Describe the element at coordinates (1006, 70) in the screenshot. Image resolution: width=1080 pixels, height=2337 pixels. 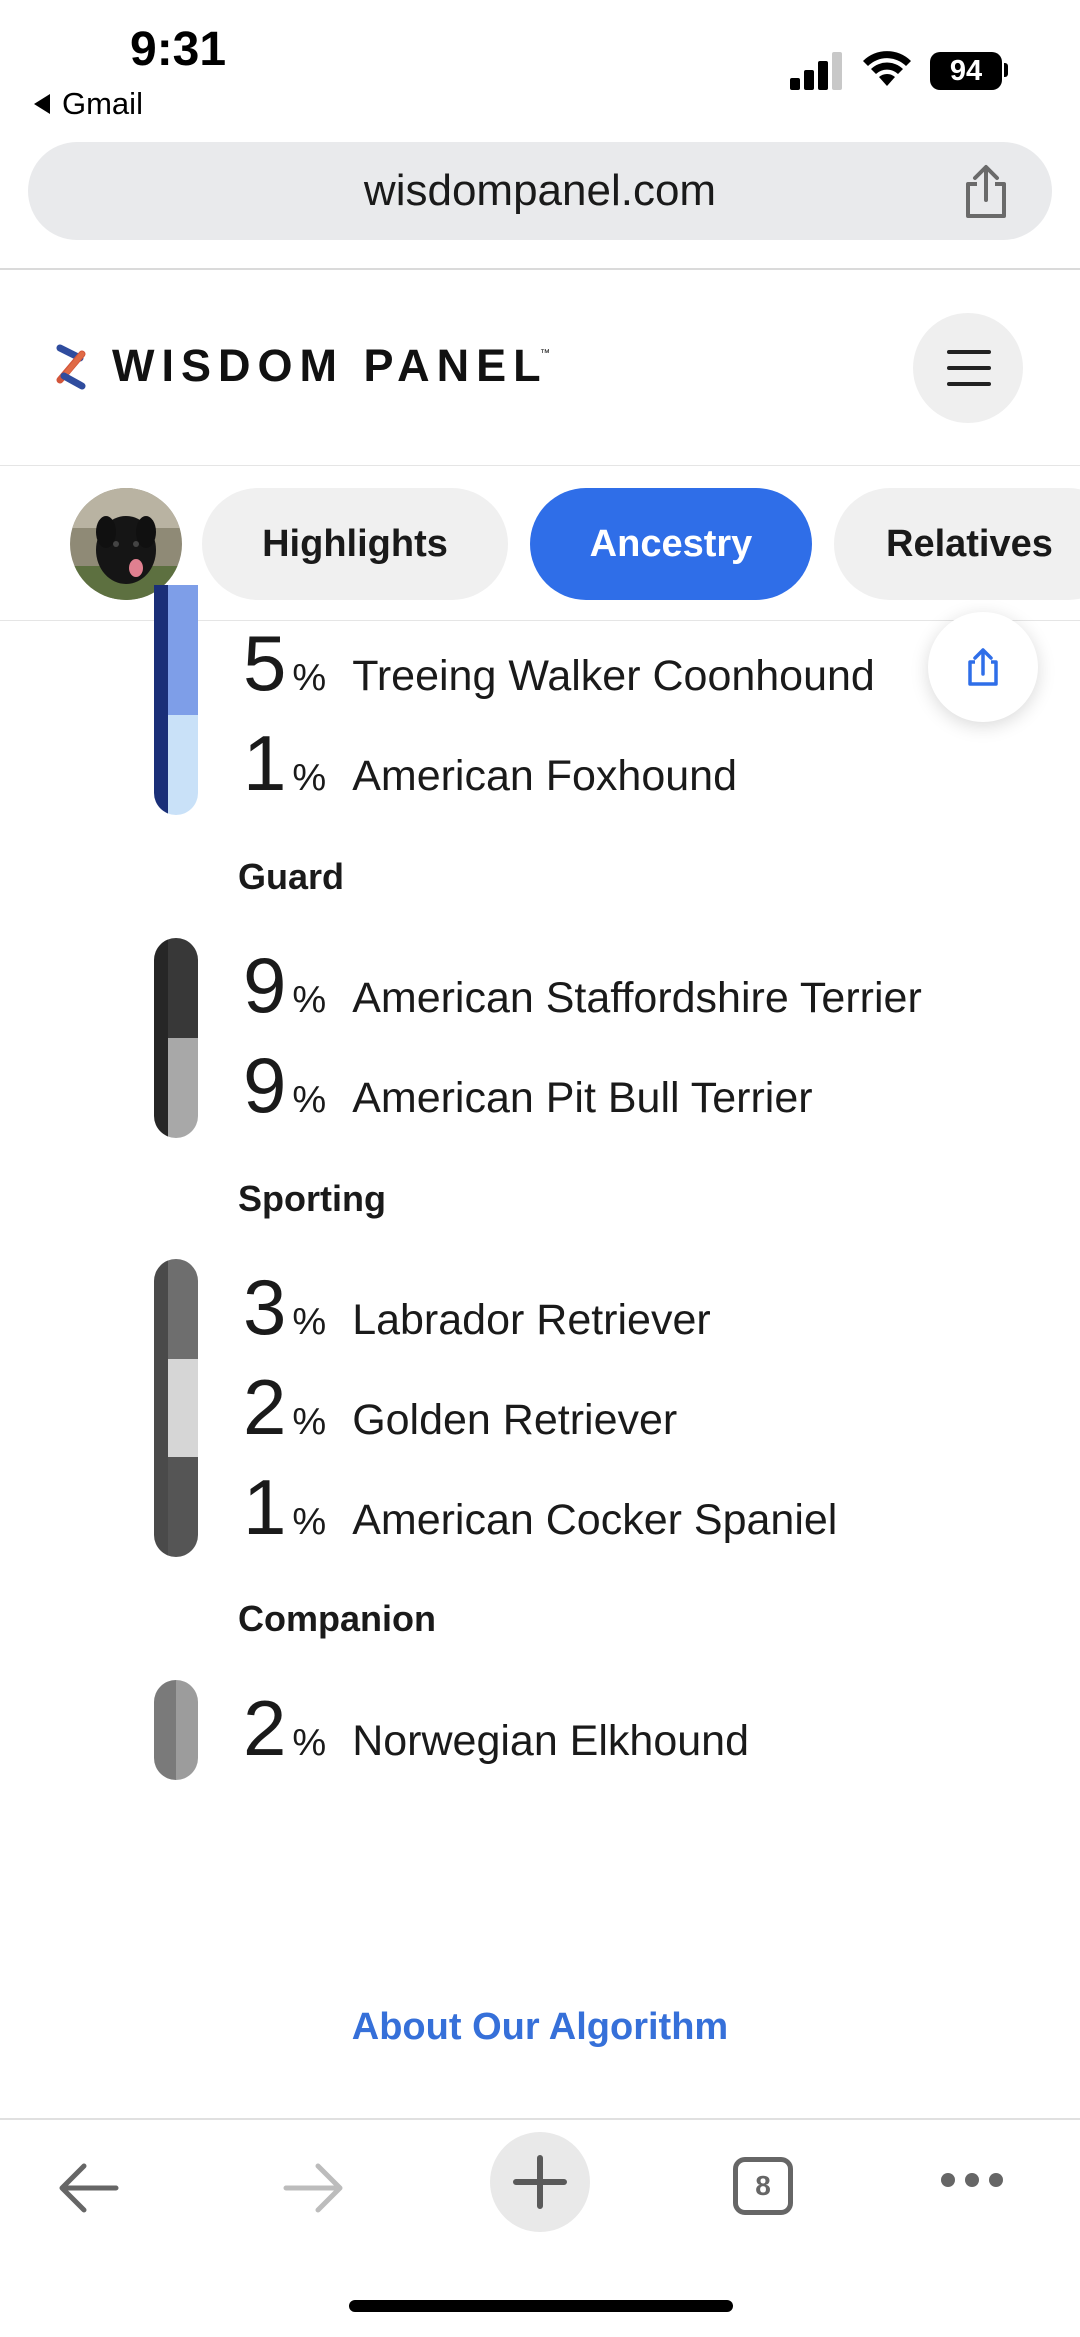
I see `battery-nub` at that location.